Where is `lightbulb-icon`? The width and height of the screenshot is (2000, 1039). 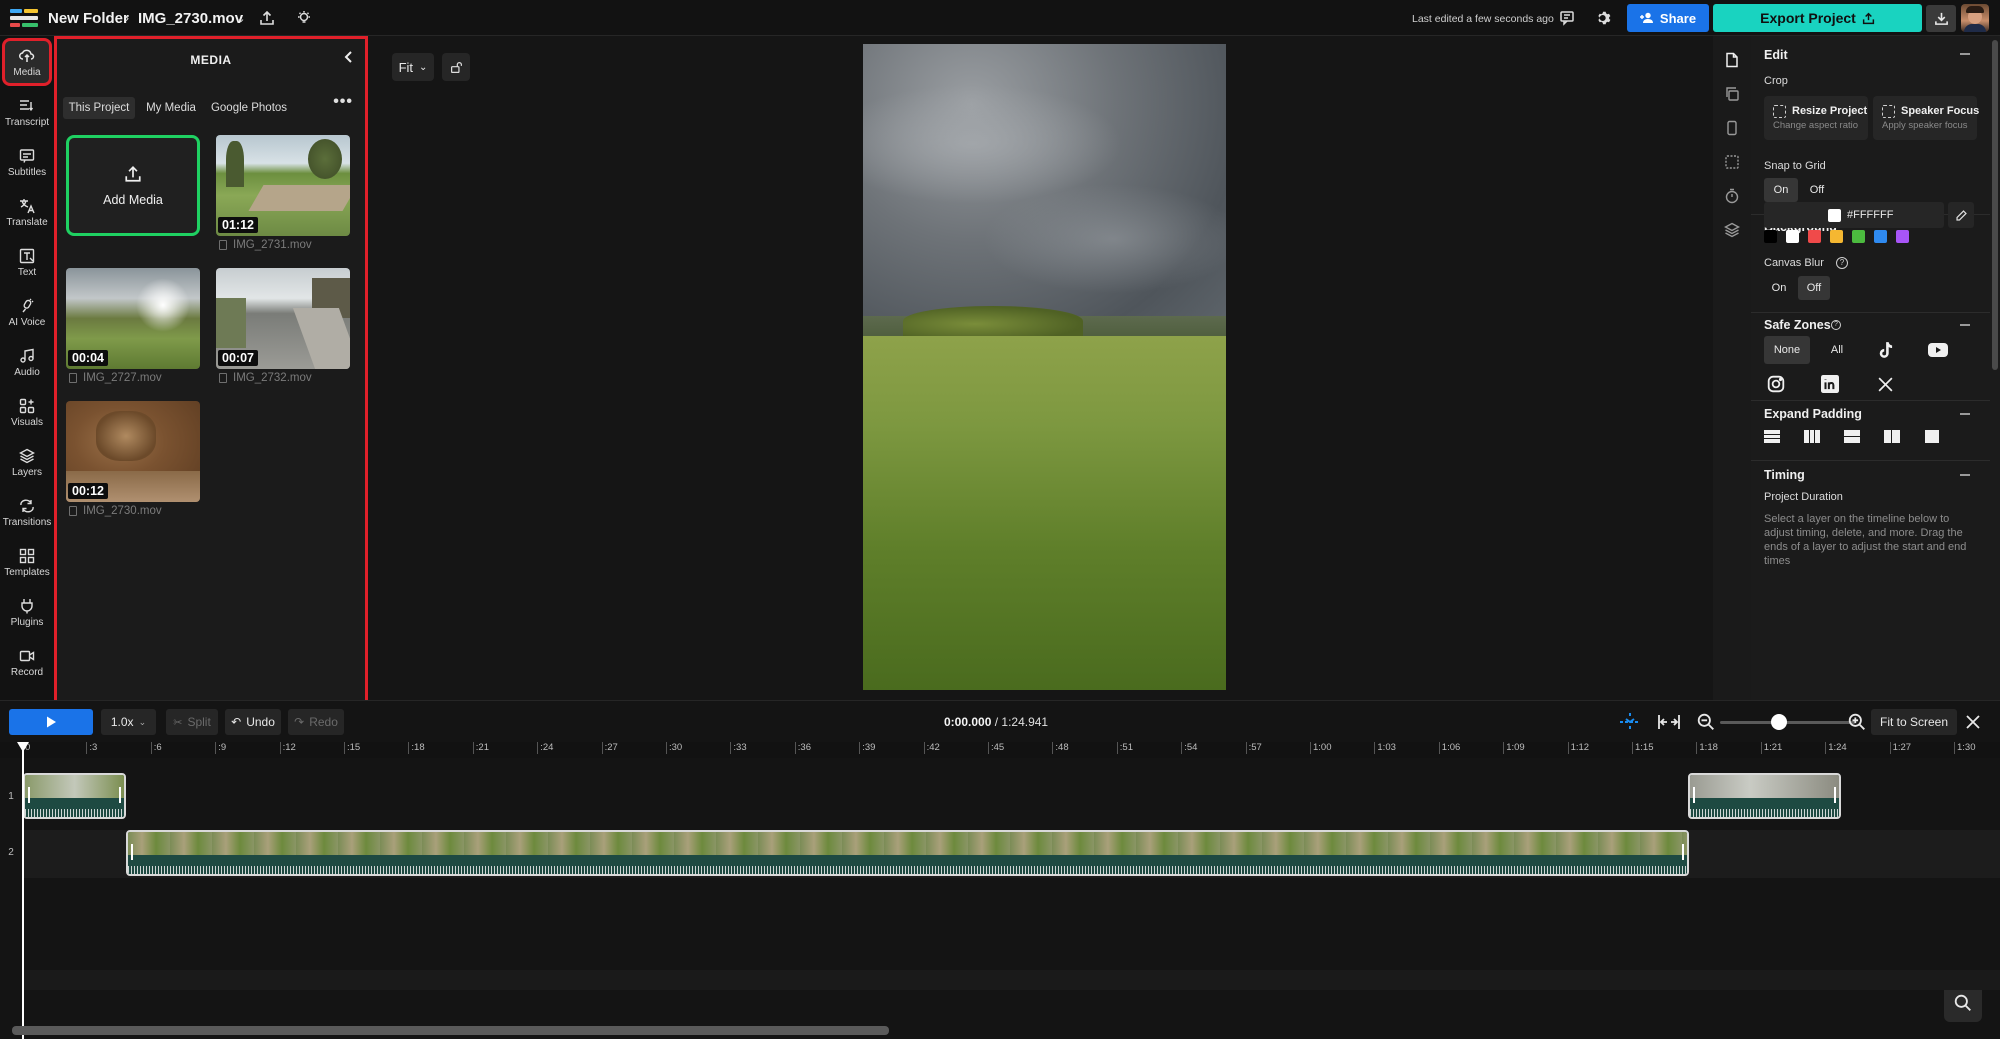
lightbulb-icon is located at coordinates (304, 18).